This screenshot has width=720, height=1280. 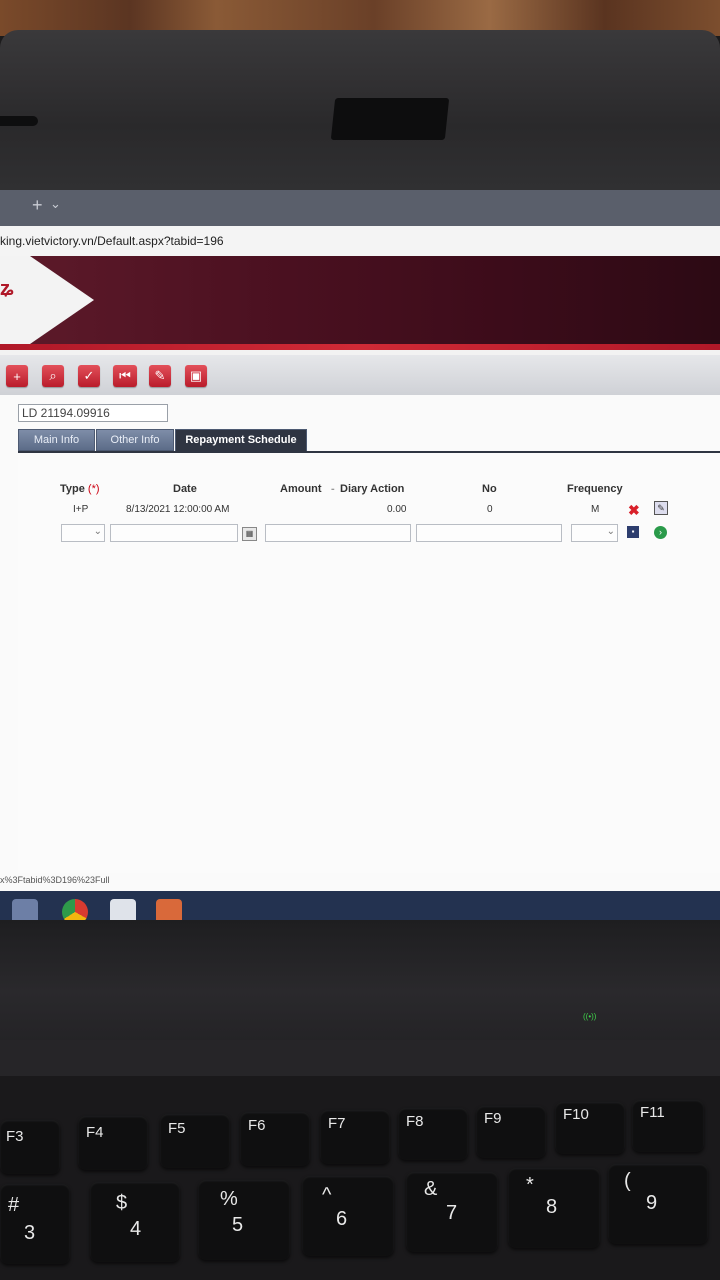 What do you see at coordinates (634, 510) in the screenshot?
I see `delete-icon: ✖` at bounding box center [634, 510].